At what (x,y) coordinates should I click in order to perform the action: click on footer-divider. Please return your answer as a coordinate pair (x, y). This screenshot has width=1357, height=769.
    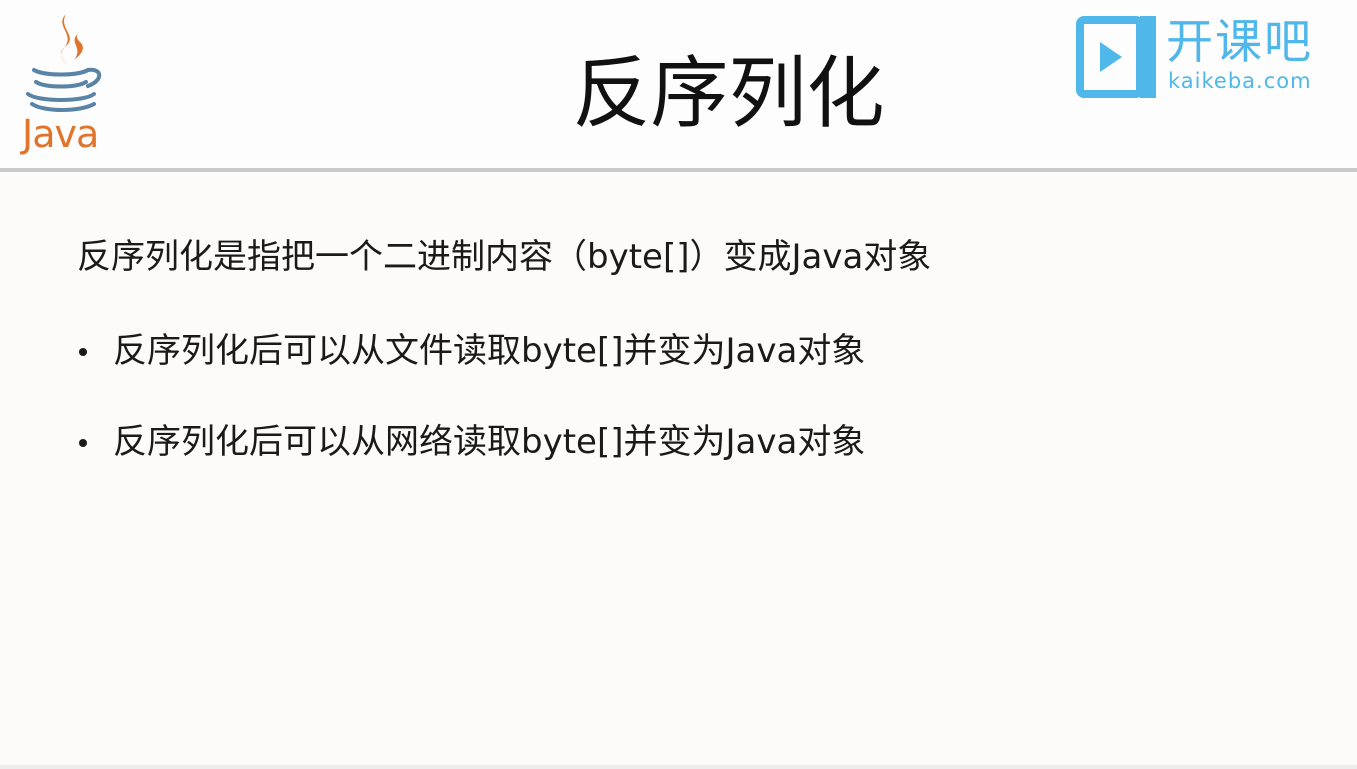
    Looking at the image, I should click on (678, 767).